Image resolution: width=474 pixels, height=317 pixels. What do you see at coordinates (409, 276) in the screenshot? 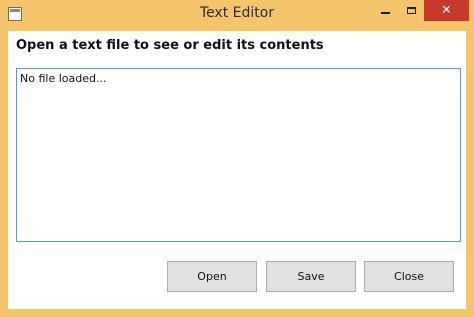
I see `close-button: Close` at bounding box center [409, 276].